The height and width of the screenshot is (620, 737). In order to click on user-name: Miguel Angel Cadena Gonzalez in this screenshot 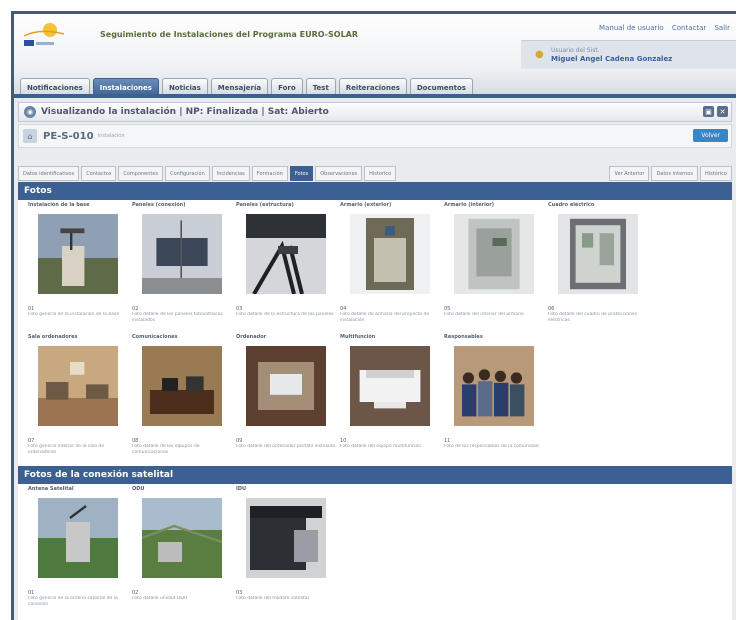, I will do `click(611, 59)`.